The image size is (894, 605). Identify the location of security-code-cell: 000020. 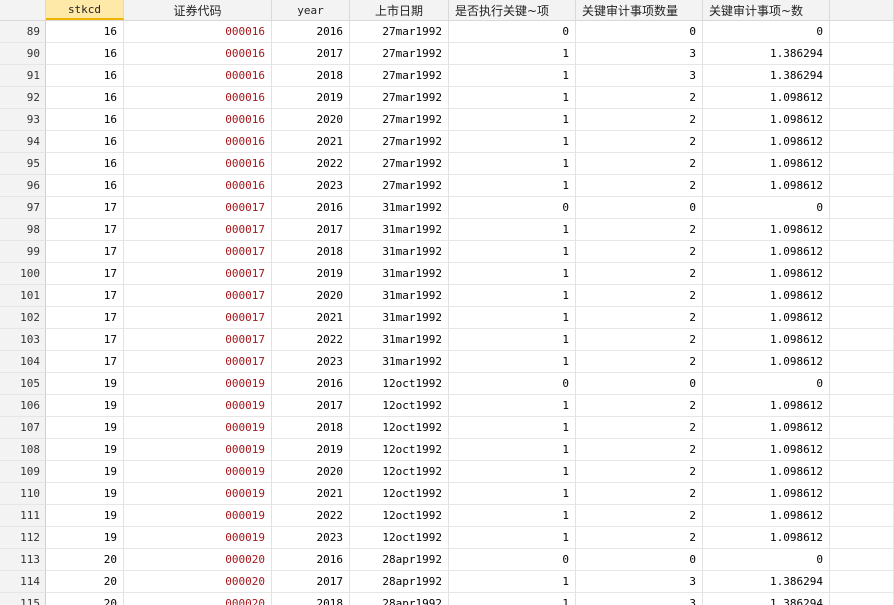
(198, 560).